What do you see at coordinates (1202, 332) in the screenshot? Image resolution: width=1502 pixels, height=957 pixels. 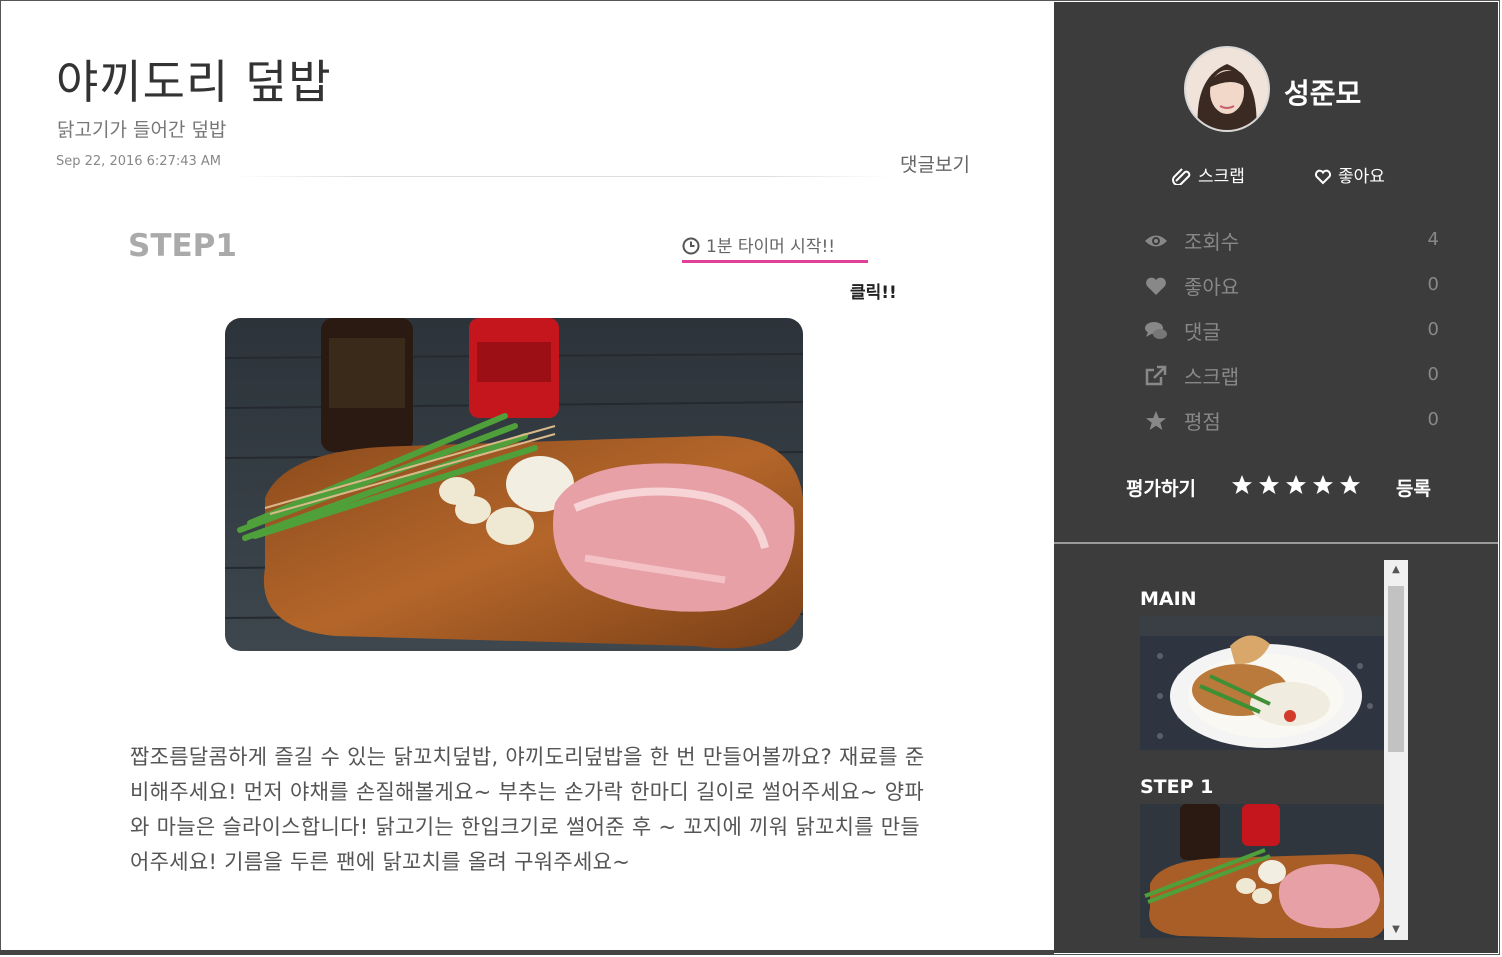 I see `stat-label: 댓글` at bounding box center [1202, 332].